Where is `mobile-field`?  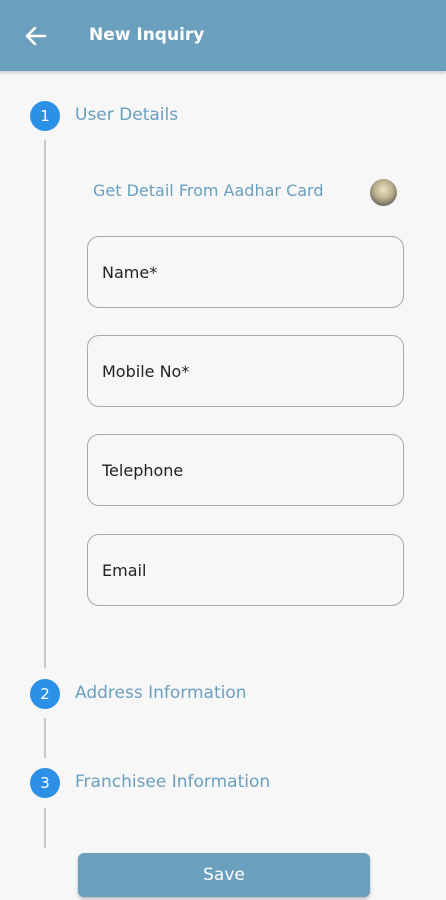 mobile-field is located at coordinates (245, 371).